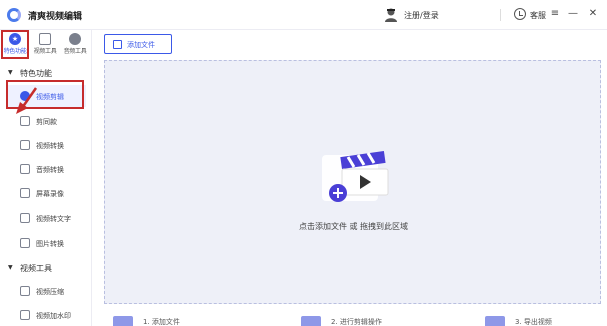 This screenshot has width=607, height=326. What do you see at coordinates (46, 122) in the screenshot?
I see `sidebar-item-label: 剪同款` at bounding box center [46, 122].